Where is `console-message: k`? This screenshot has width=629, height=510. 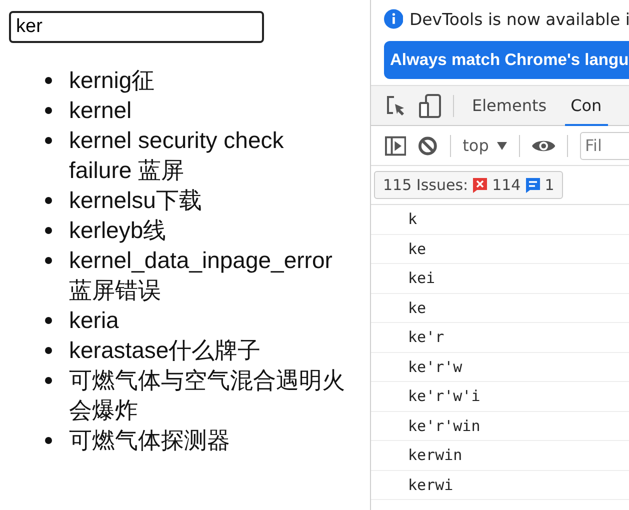
console-message: k is located at coordinates (413, 219).